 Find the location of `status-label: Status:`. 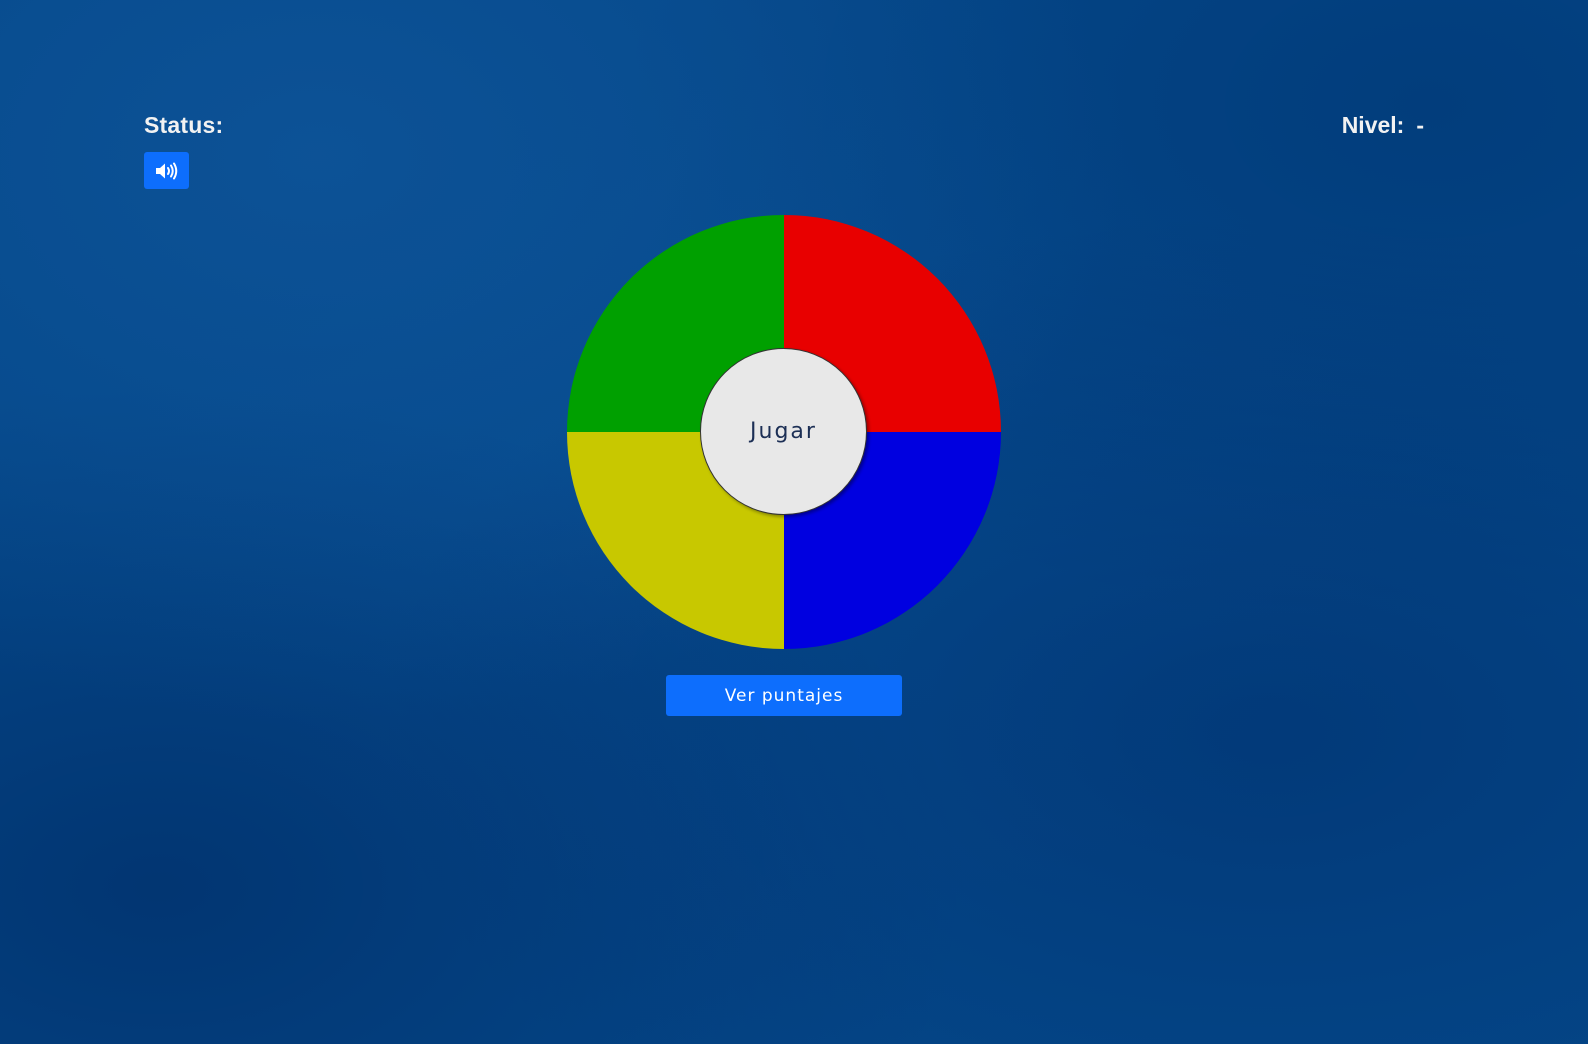

status-label: Status: is located at coordinates (183, 125).